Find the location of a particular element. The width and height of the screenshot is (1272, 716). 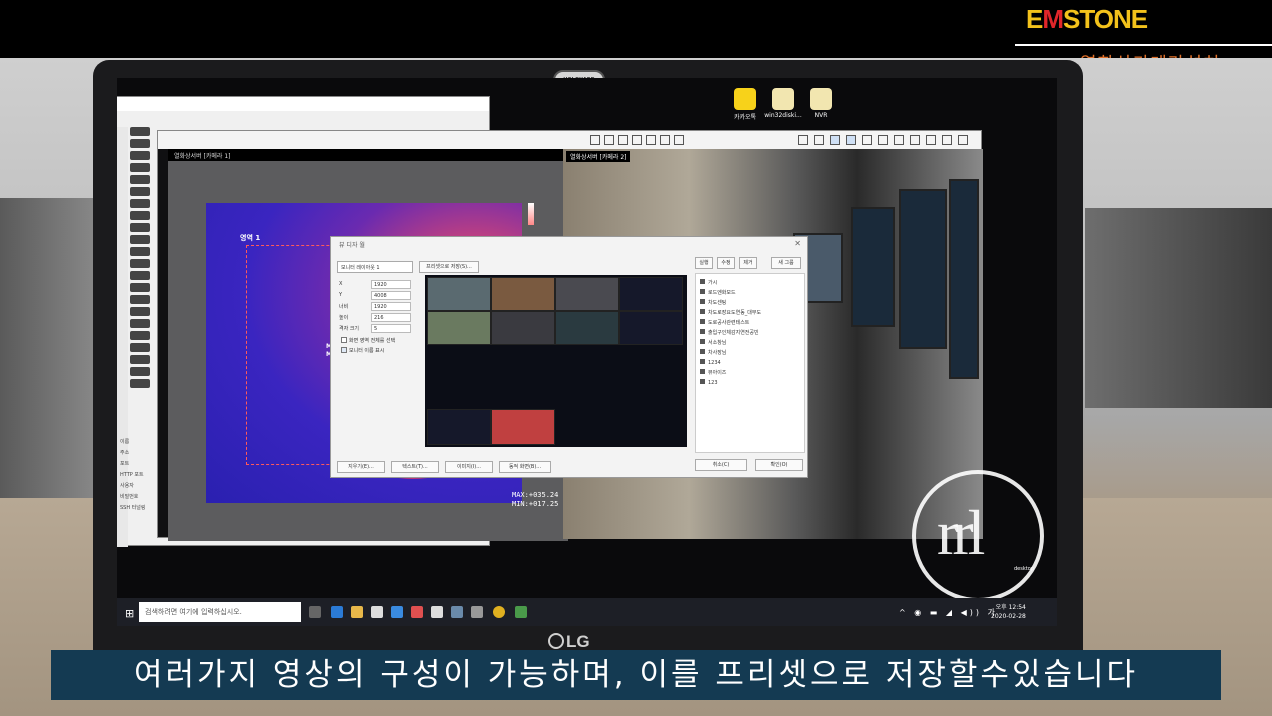

ie-icon is located at coordinates (397, 612).